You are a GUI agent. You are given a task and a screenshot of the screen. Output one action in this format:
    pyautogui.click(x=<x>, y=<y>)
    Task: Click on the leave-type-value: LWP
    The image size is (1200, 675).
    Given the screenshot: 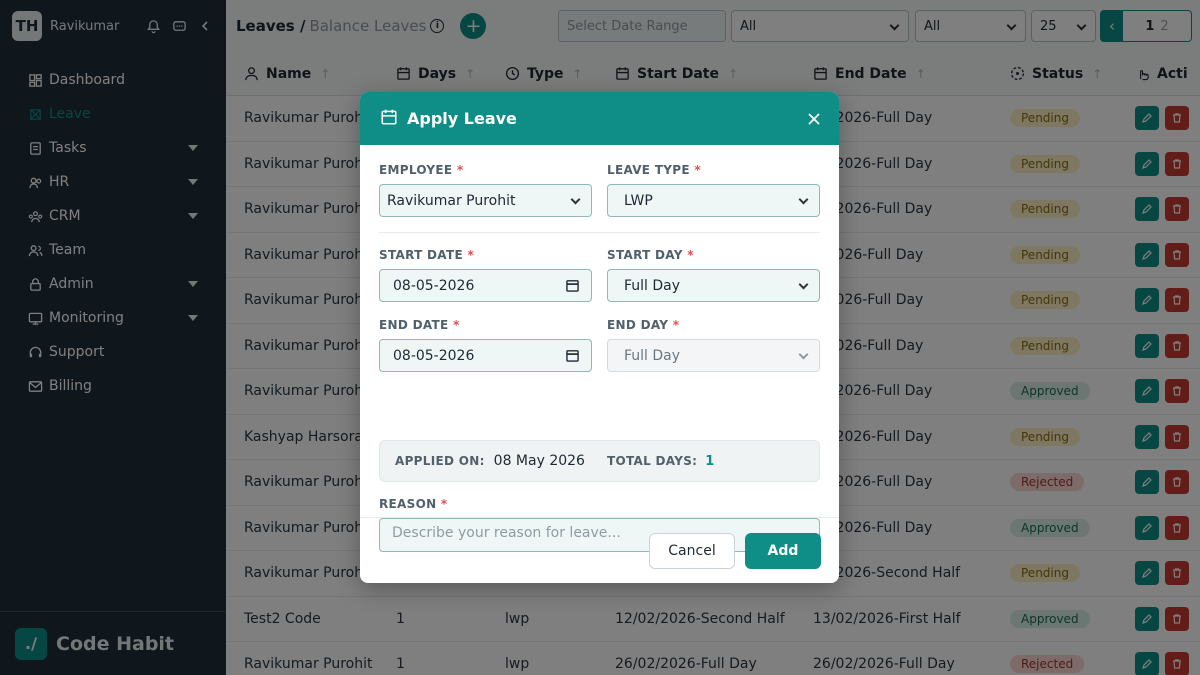 What is the action you would take?
    pyautogui.click(x=638, y=200)
    